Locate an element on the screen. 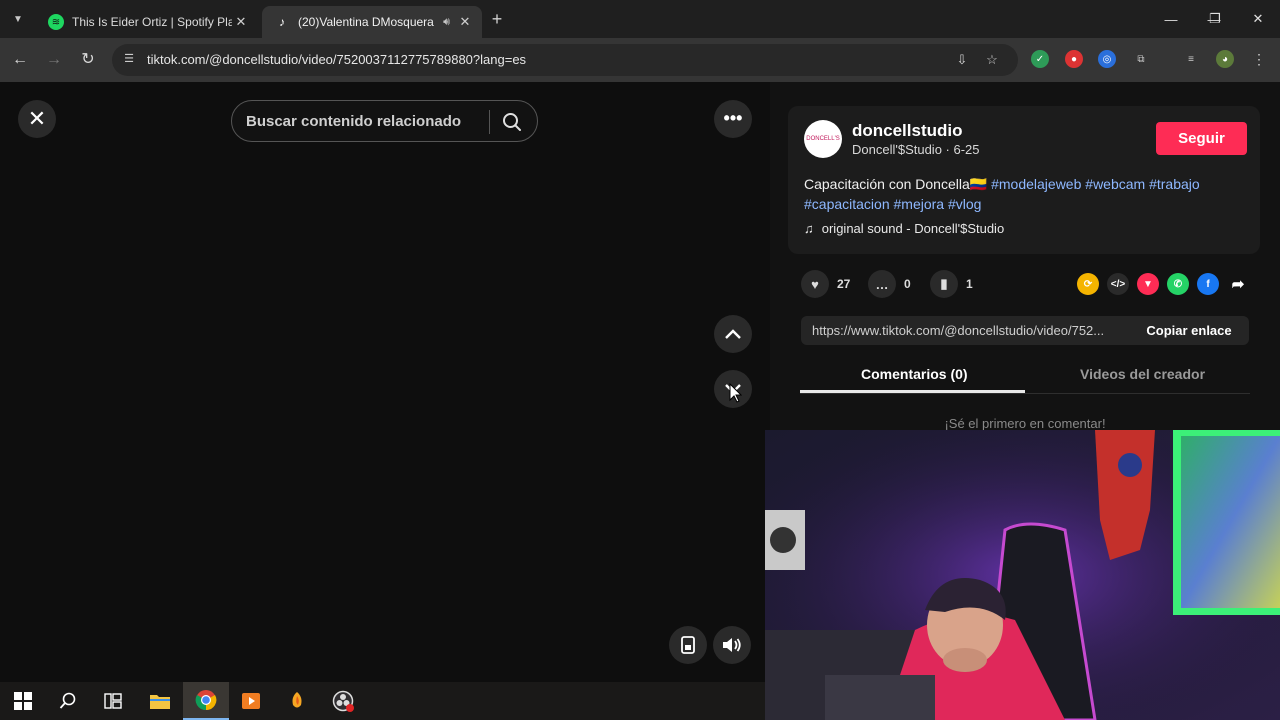  author-subline: Doncell'$Studio · 6-25 is located at coordinates (916, 149).